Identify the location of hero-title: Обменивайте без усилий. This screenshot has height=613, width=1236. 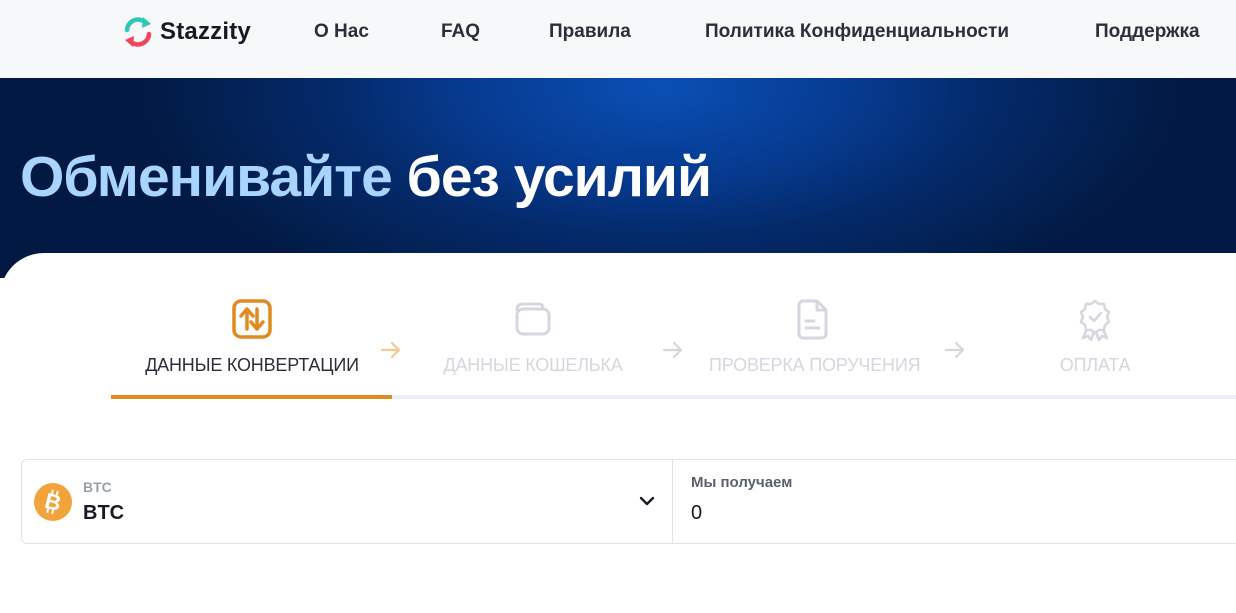
(366, 177).